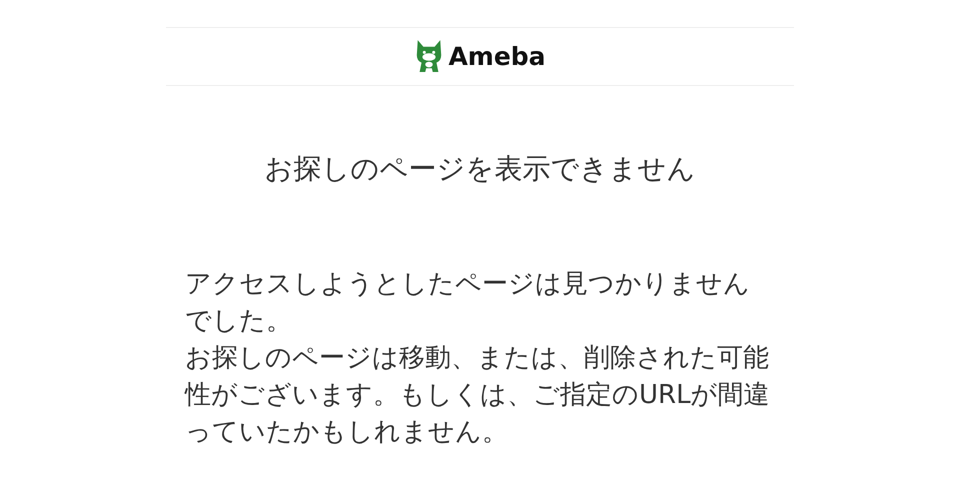 Image resolution: width=960 pixels, height=503 pixels. What do you see at coordinates (480, 57) in the screenshot?
I see `ameba-logo: Ameba` at bounding box center [480, 57].